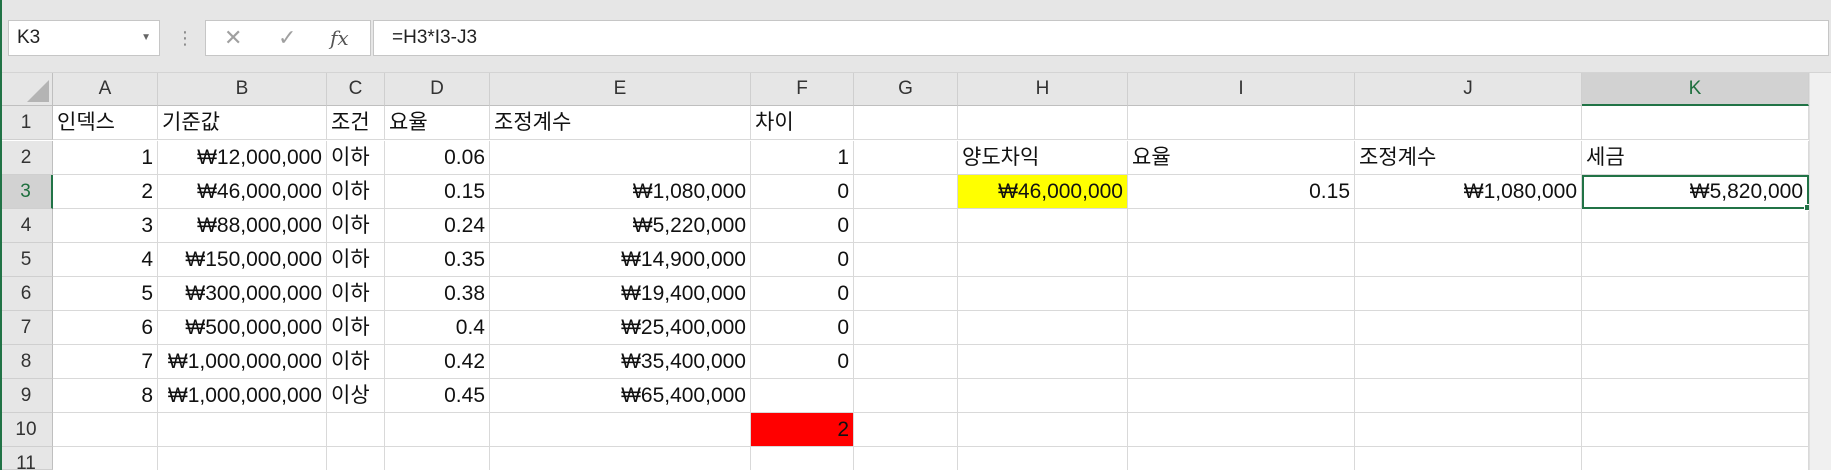 The height and width of the screenshot is (470, 1831). I want to click on cell-B6-value: ₩300,000,000, so click(242, 294).